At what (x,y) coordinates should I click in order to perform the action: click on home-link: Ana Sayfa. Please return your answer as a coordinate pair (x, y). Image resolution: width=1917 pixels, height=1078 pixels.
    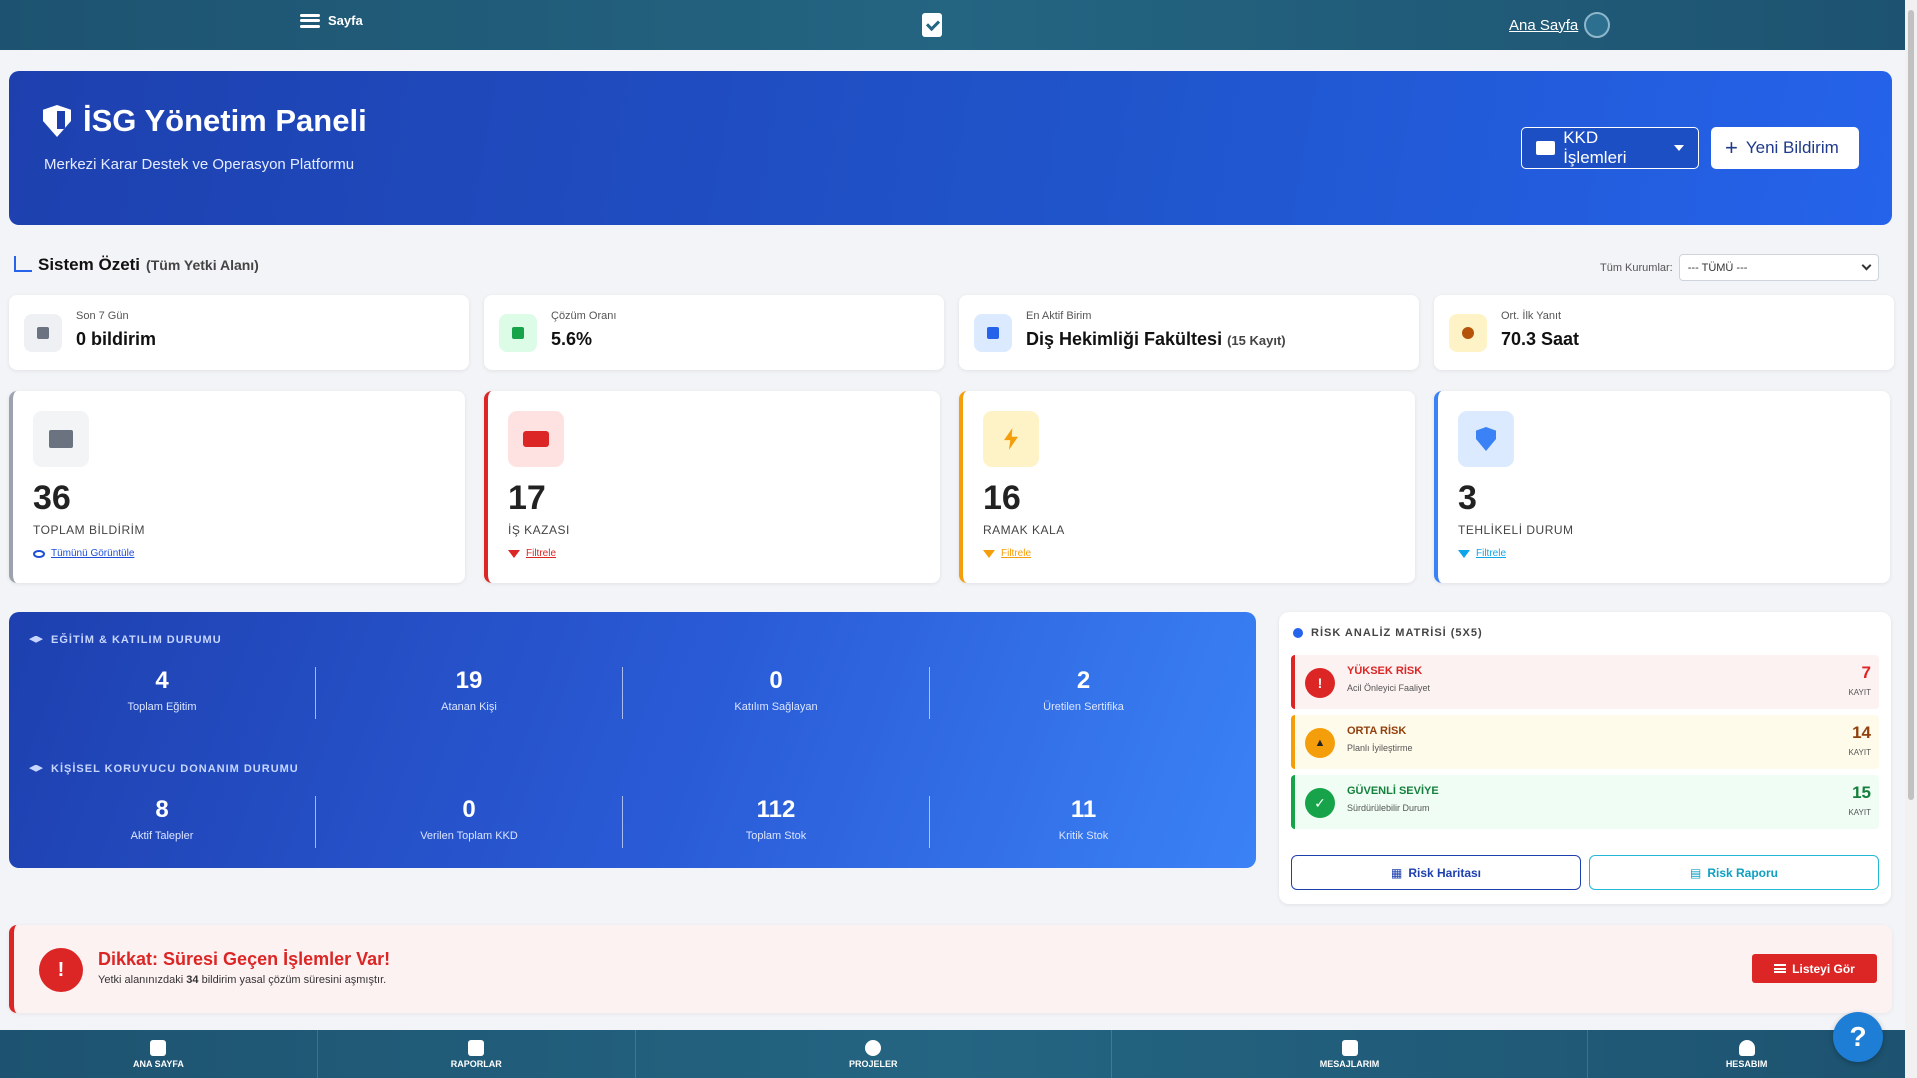
    Looking at the image, I should click on (1560, 25).